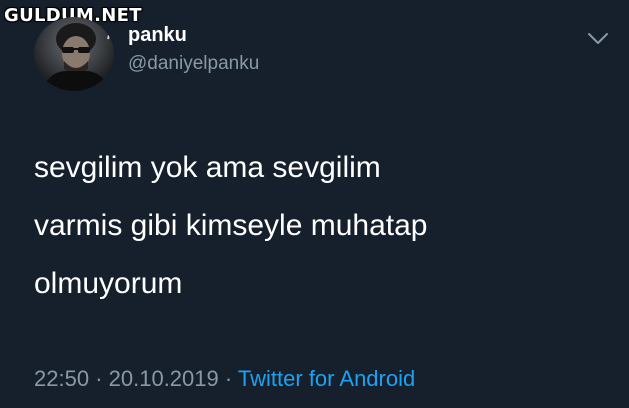 The image size is (629, 408). Describe the element at coordinates (598, 38) in the screenshot. I see `chevron-down-icon` at that location.